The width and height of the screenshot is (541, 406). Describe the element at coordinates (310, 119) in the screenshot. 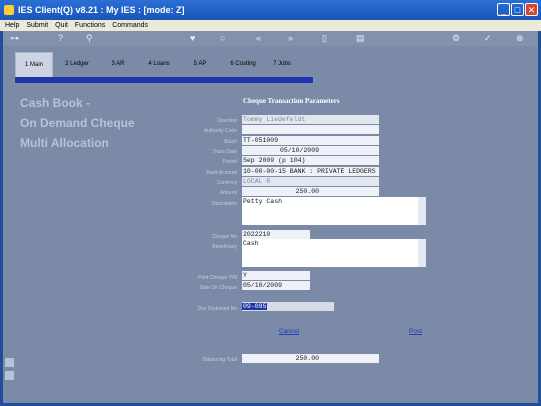

I see `operator-field: Tommy Liedefeldt` at that location.